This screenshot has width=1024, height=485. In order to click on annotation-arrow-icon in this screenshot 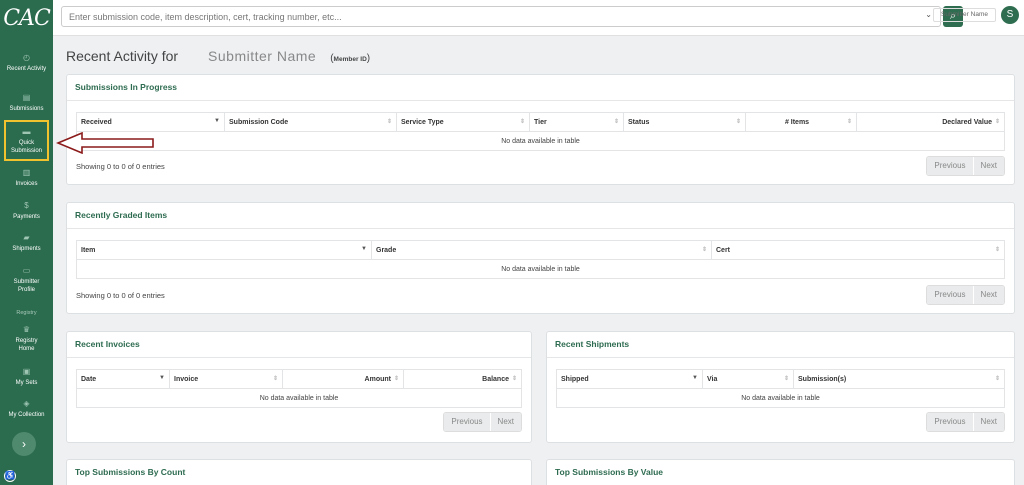, I will do `click(105, 143)`.